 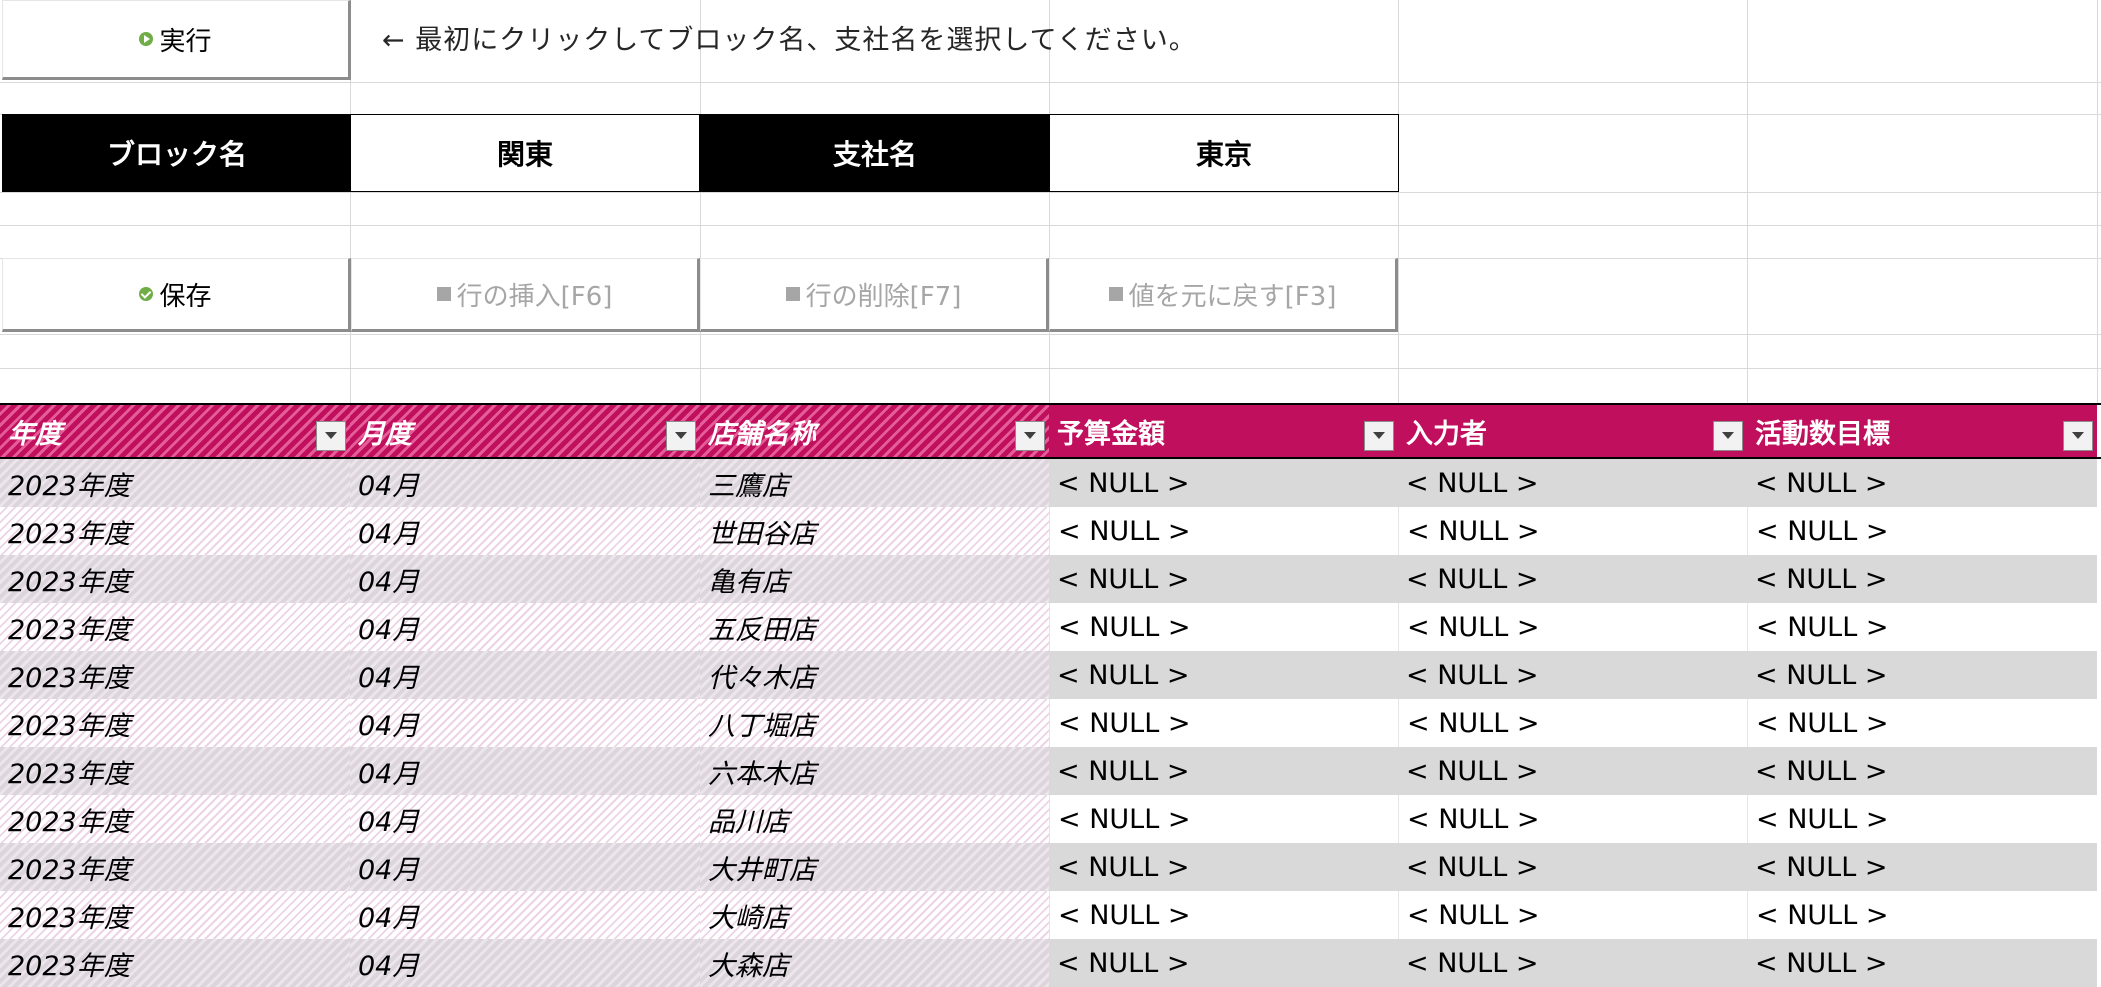 I want to click on table-row: 2023年度 04月 亀有店 < NULL > < NULL > < NULL >, so click(x=1050, y=579).